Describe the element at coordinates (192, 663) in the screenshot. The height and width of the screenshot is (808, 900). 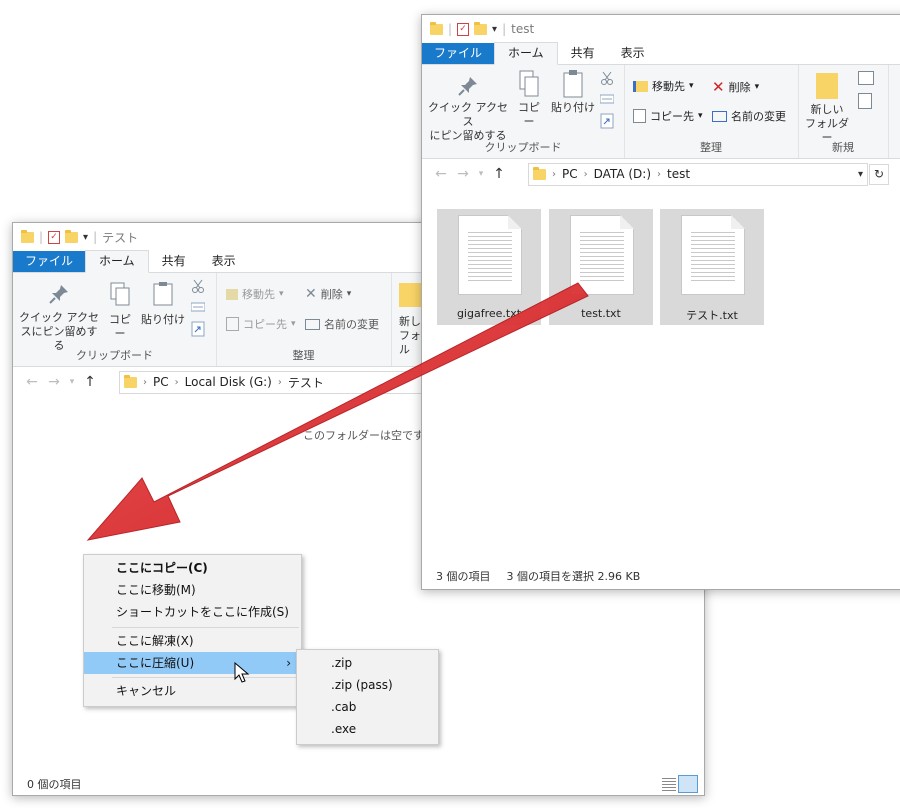
I see `menu-compress-here: ここに圧縮(U) ›` at that location.